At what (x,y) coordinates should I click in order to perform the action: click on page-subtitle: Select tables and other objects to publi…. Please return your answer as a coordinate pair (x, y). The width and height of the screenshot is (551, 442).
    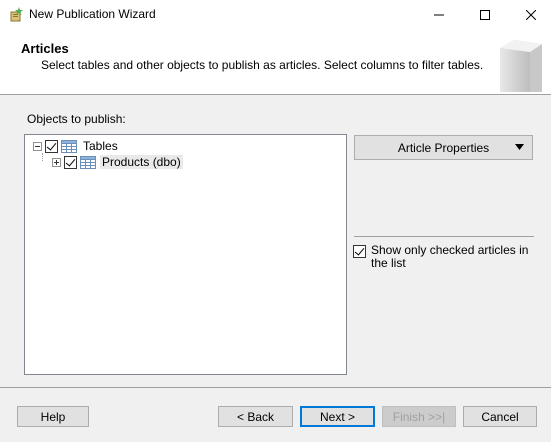
    Looking at the image, I should click on (262, 65).